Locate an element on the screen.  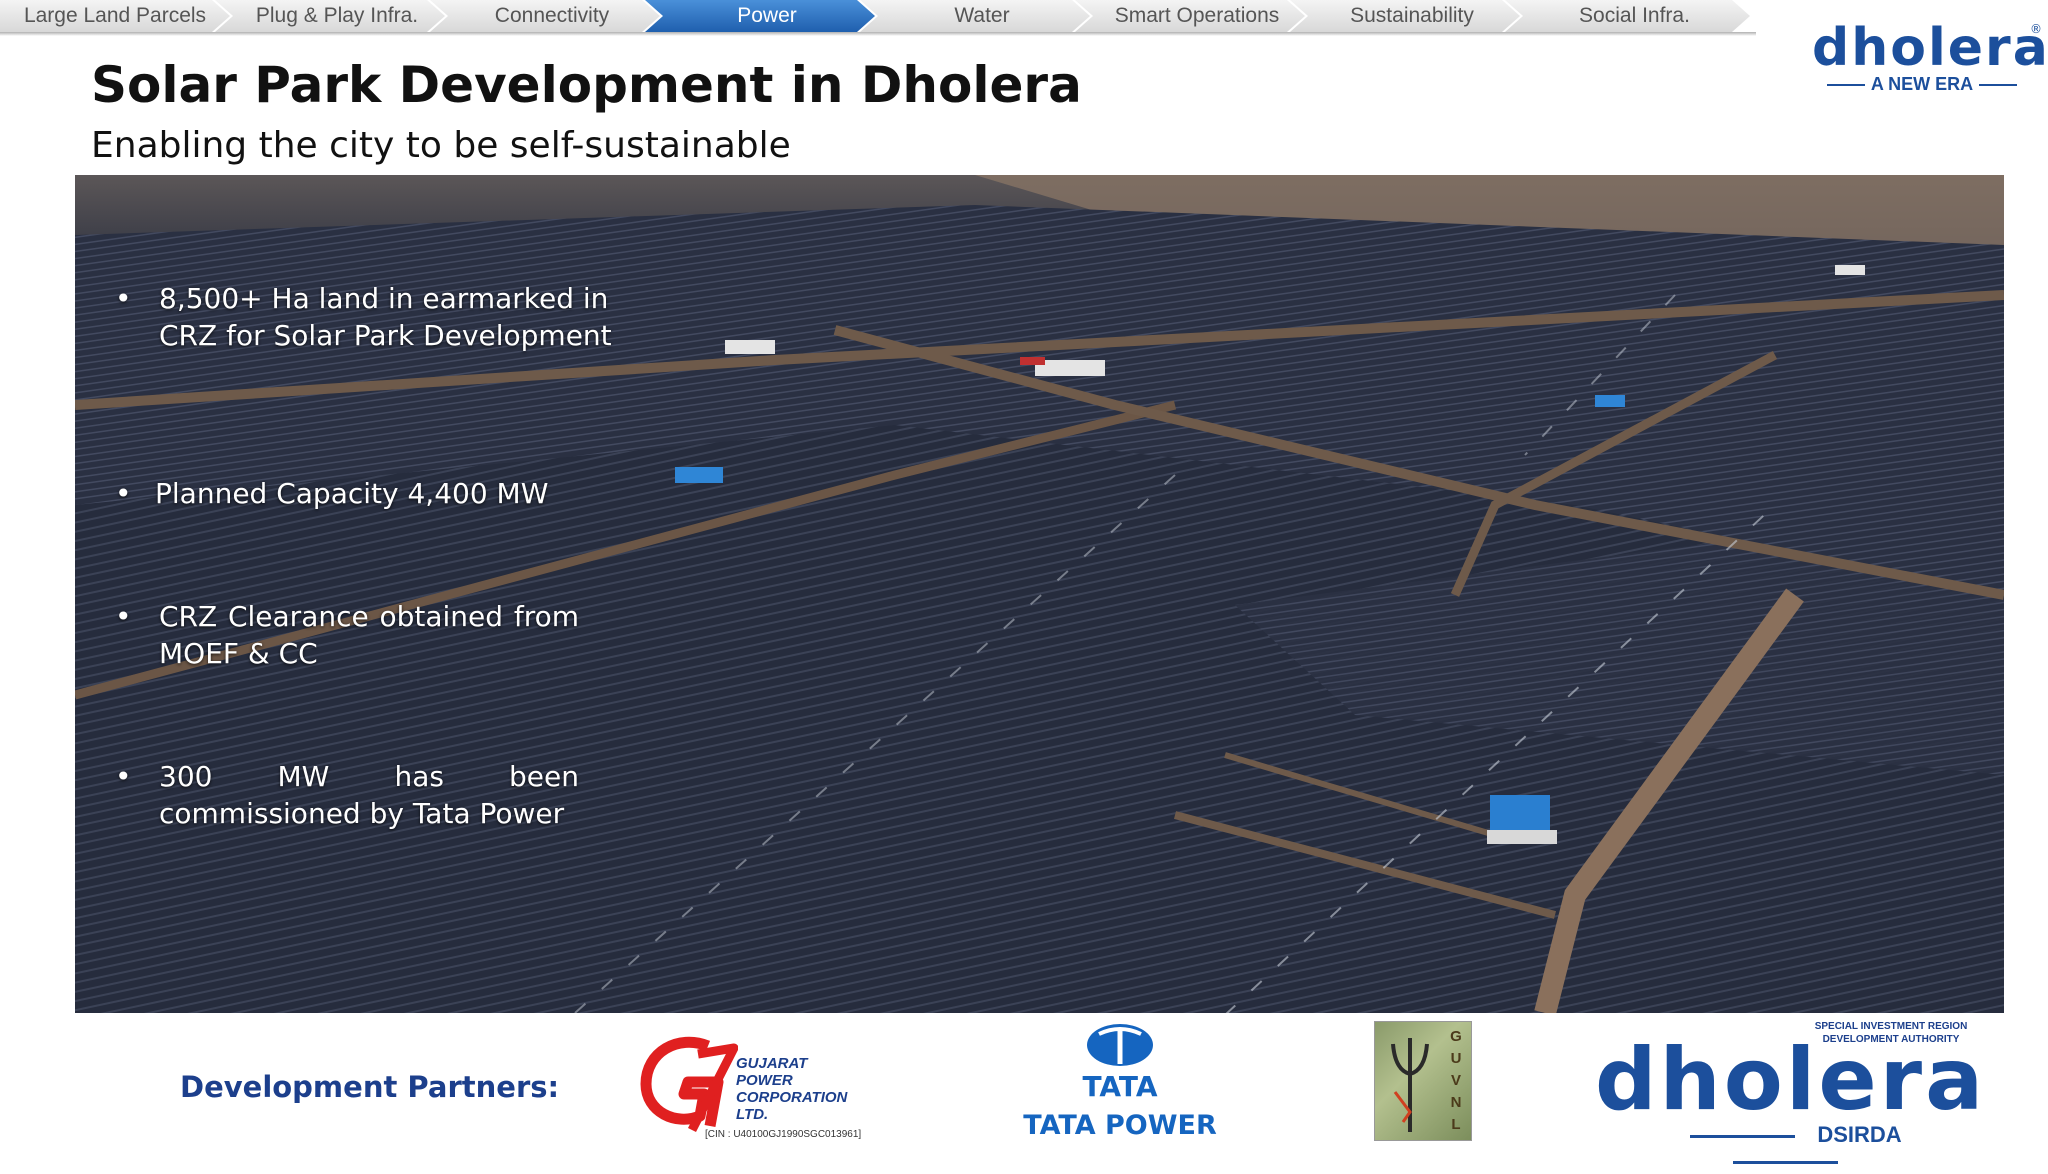
tab-large-land-parcels: Large Land Parcels is located at coordinates (115, 16).